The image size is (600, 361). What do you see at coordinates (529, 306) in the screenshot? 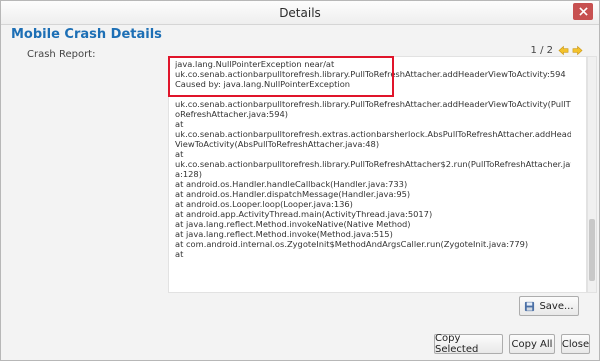
I see `floppy-disk-icon` at bounding box center [529, 306].